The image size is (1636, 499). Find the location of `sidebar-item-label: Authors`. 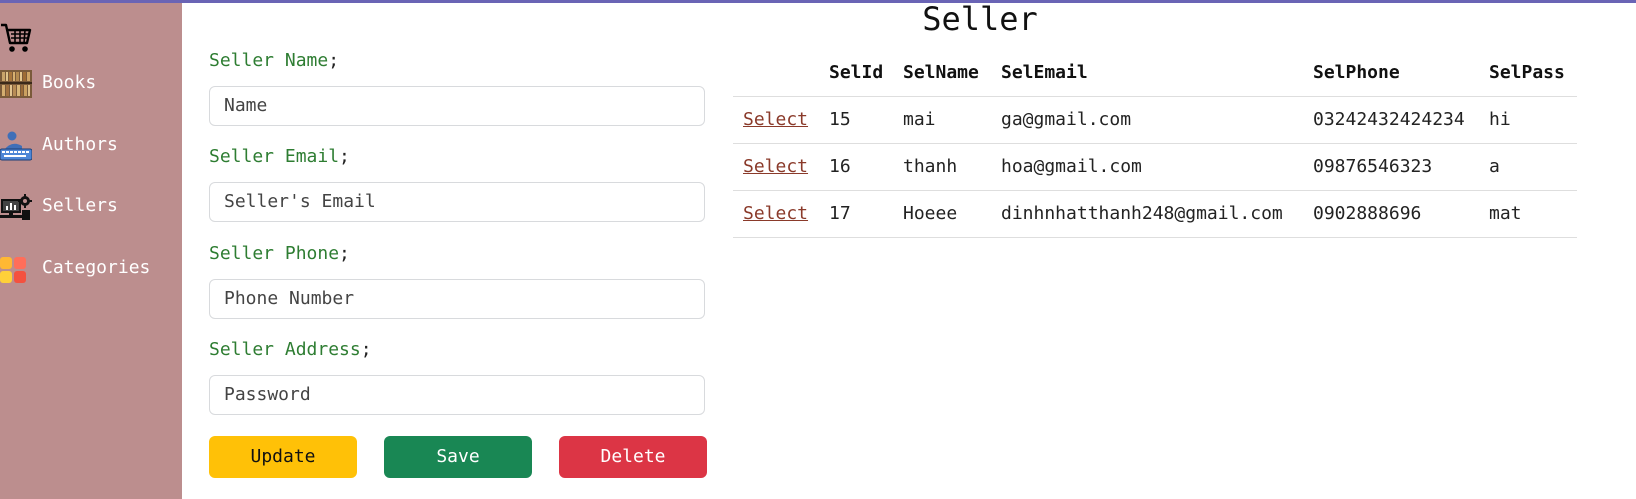

sidebar-item-label: Authors is located at coordinates (80, 144).